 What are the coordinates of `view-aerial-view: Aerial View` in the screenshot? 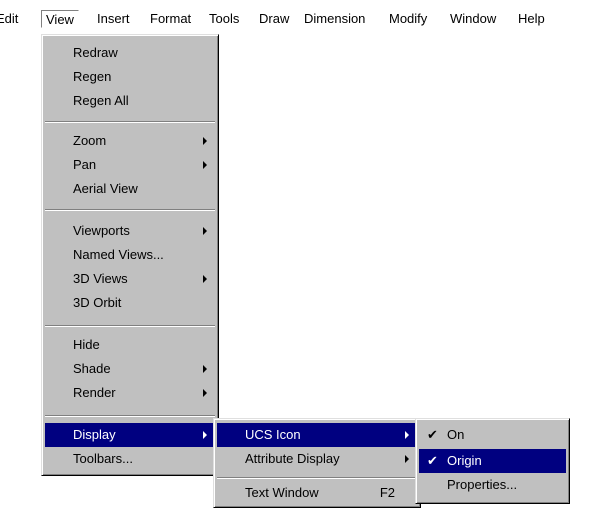 It's located at (130, 189).